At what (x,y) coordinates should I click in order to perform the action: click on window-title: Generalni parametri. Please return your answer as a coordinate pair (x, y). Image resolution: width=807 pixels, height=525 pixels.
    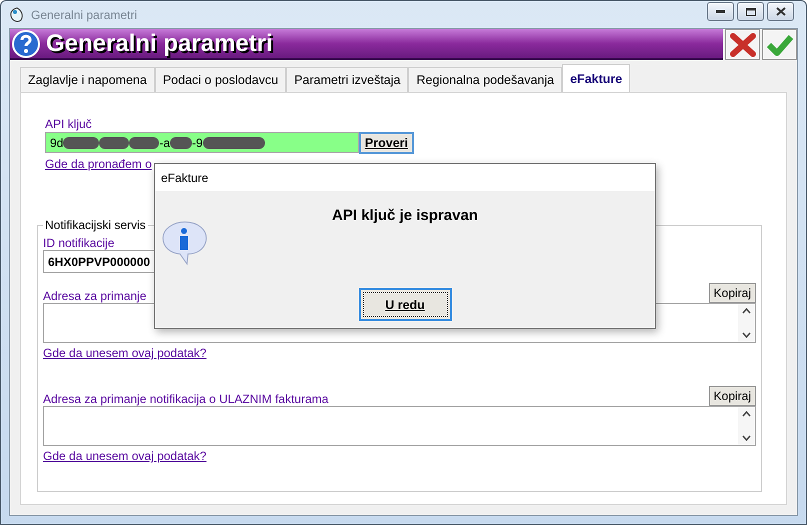
    Looking at the image, I should click on (84, 15).